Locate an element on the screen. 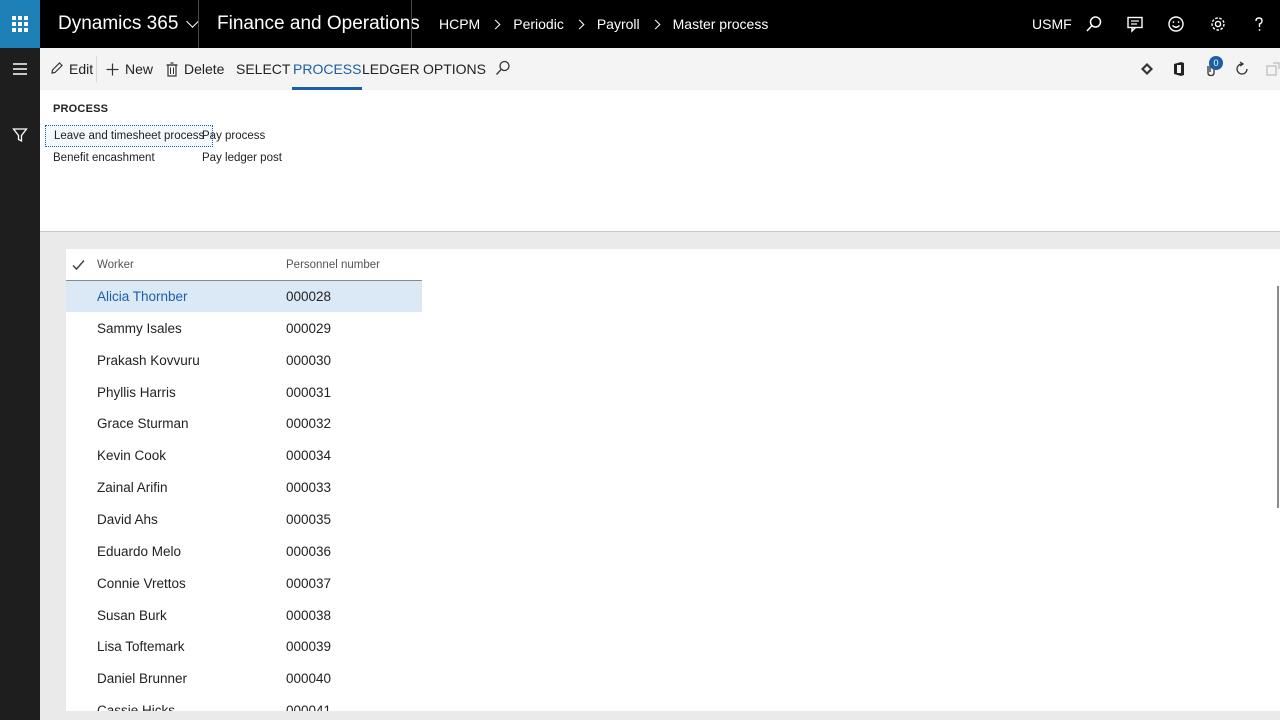 The width and height of the screenshot is (1280, 720). worker-name-cell: Prakash Kovvuru is located at coordinates (148, 360).